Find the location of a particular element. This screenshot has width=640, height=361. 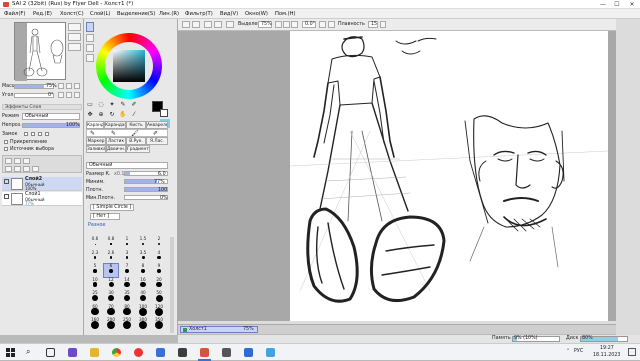

new-folder-button is located at coordinates (26, 161).